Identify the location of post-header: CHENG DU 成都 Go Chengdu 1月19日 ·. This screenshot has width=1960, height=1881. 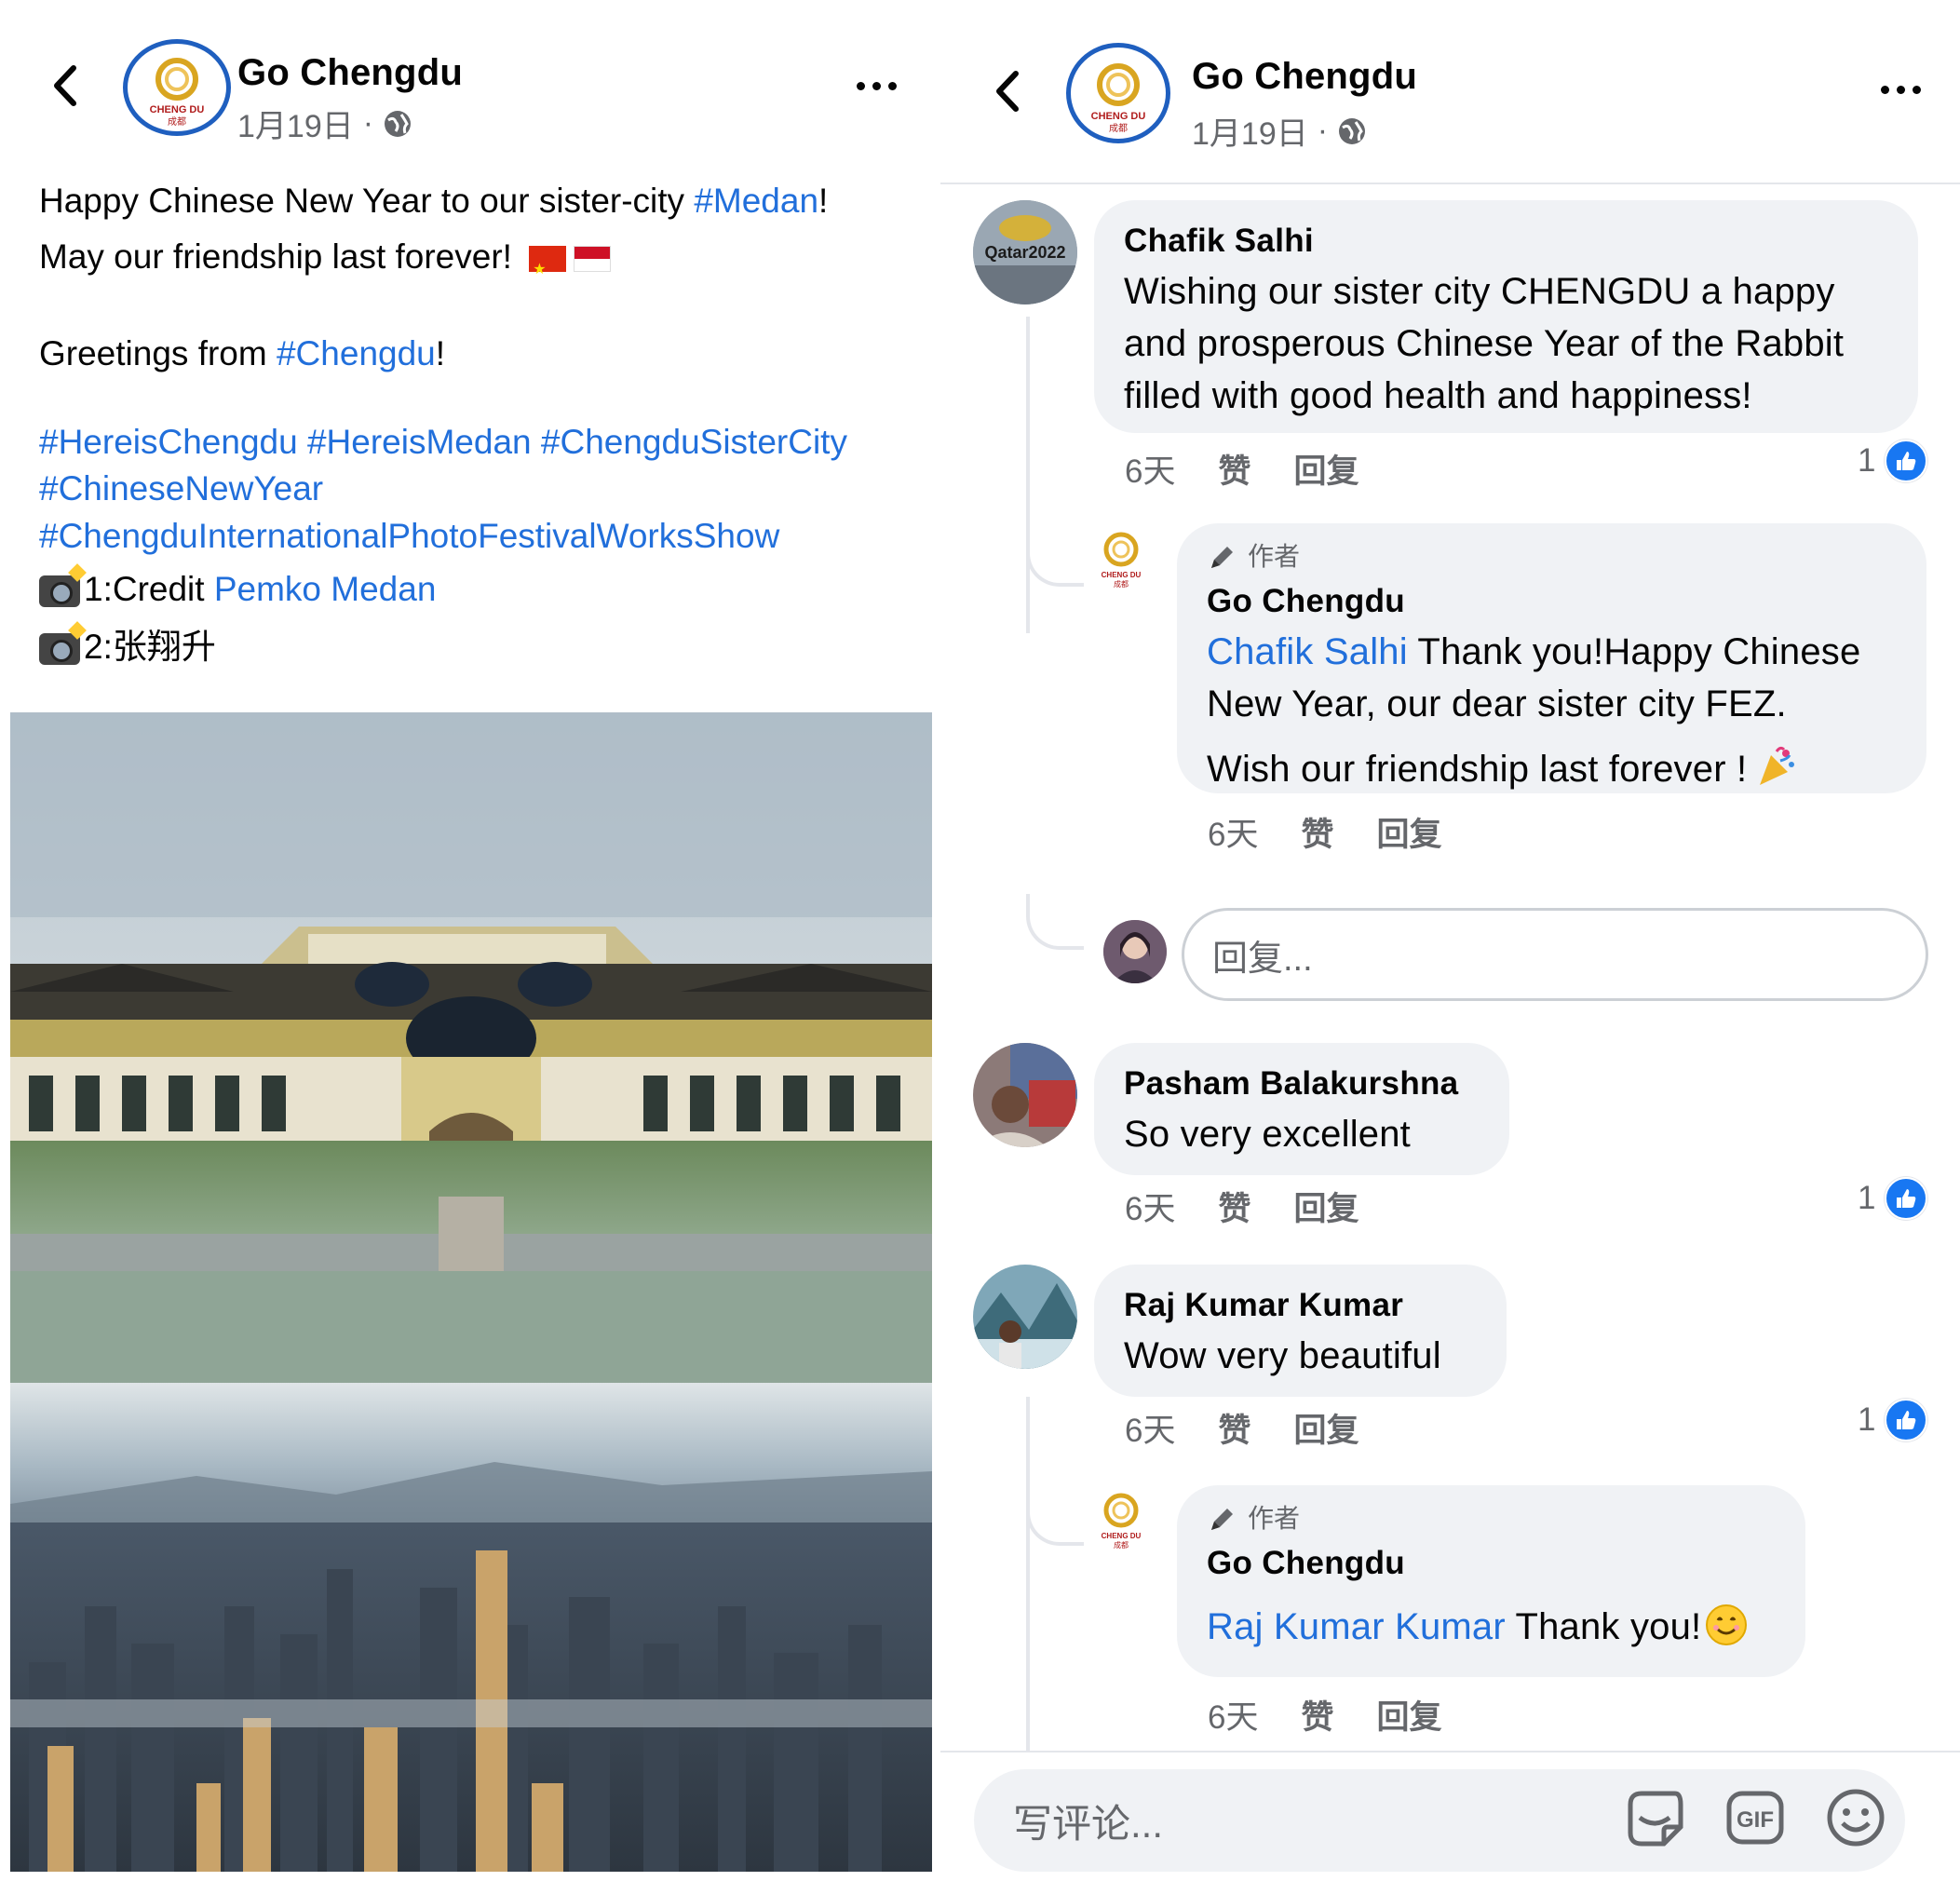
(470, 89).